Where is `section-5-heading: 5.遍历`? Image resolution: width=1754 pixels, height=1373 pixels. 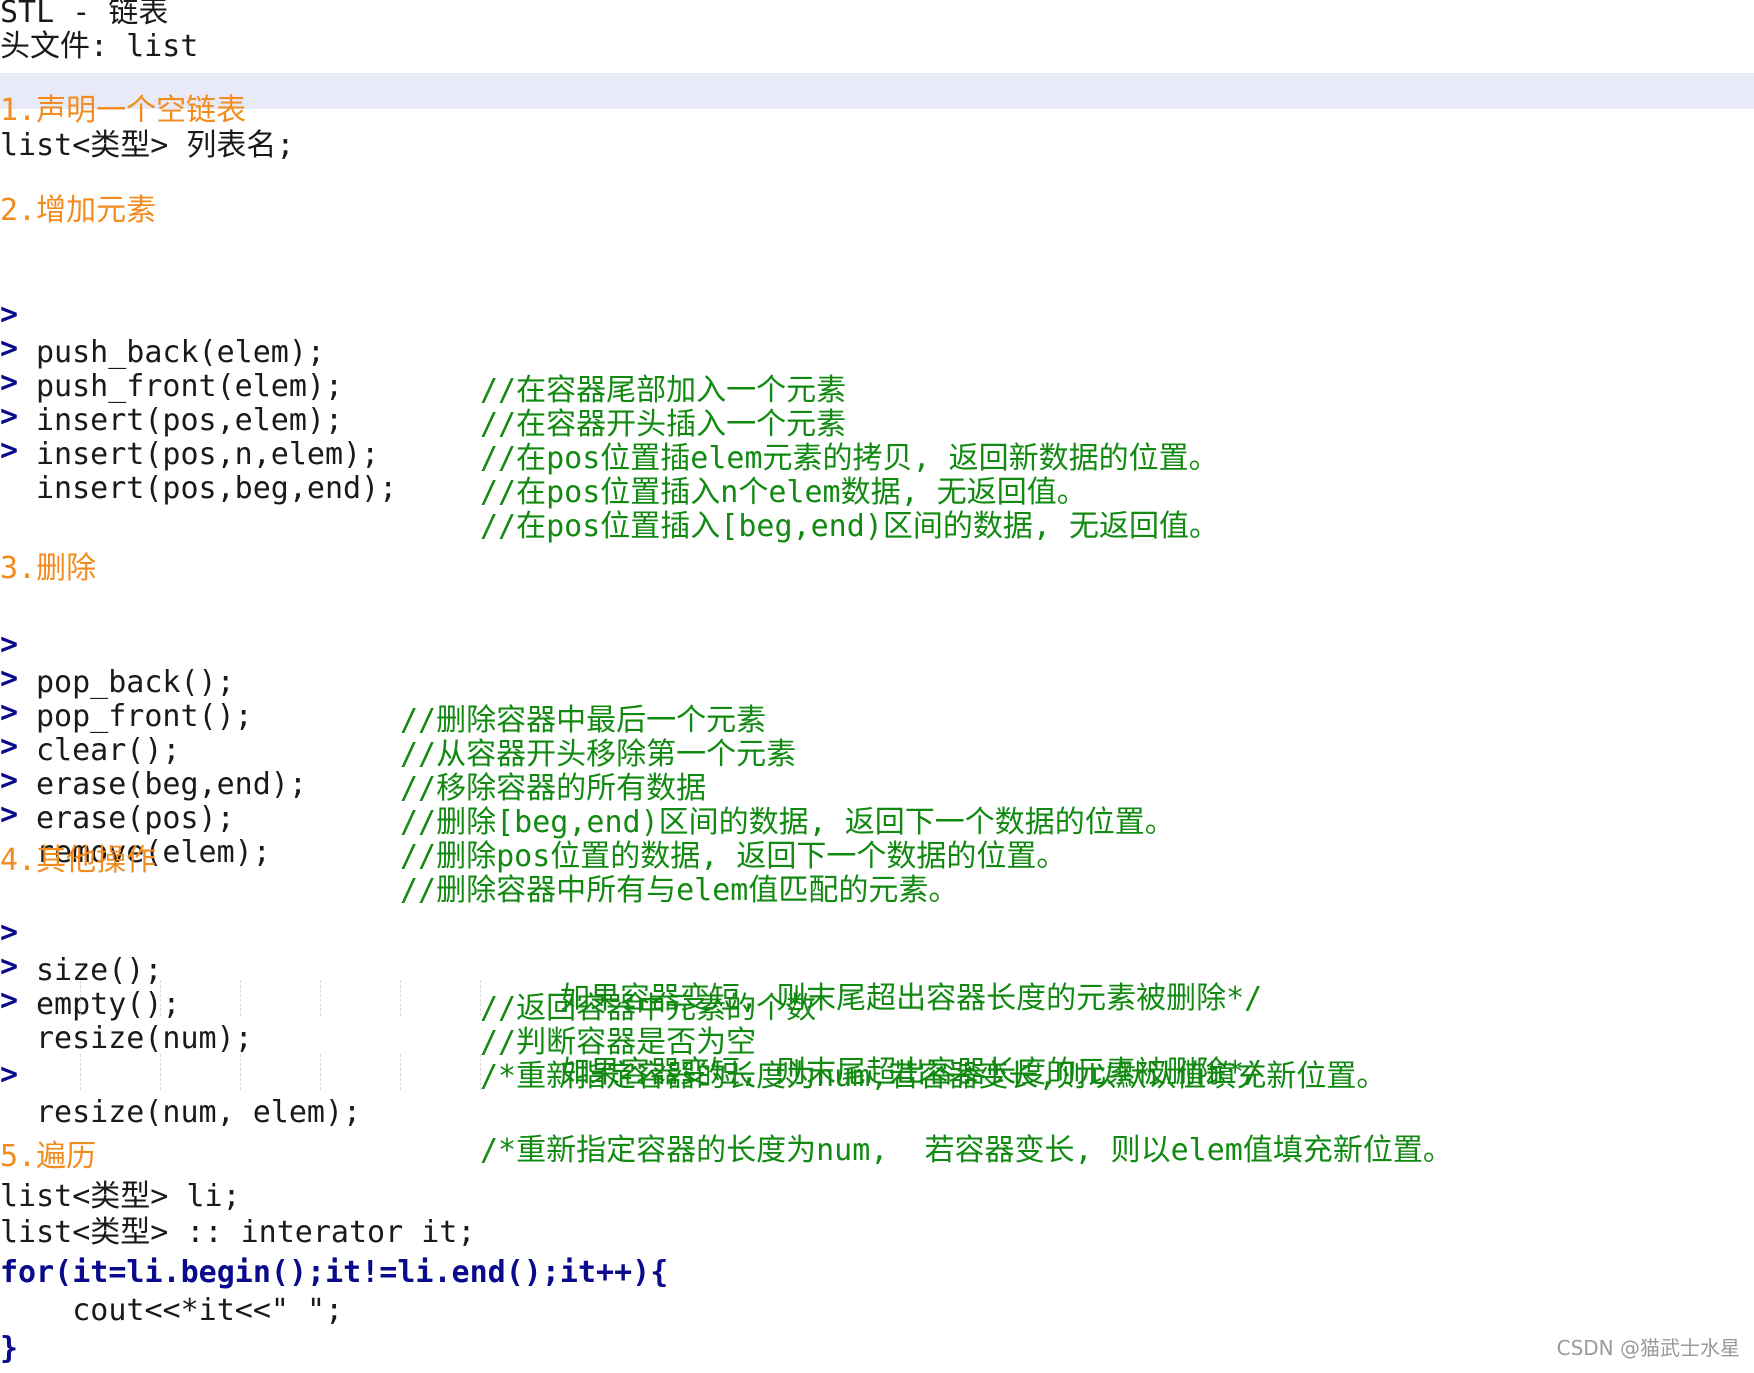
section-5-heading: 5.遍历 is located at coordinates (48, 1156).